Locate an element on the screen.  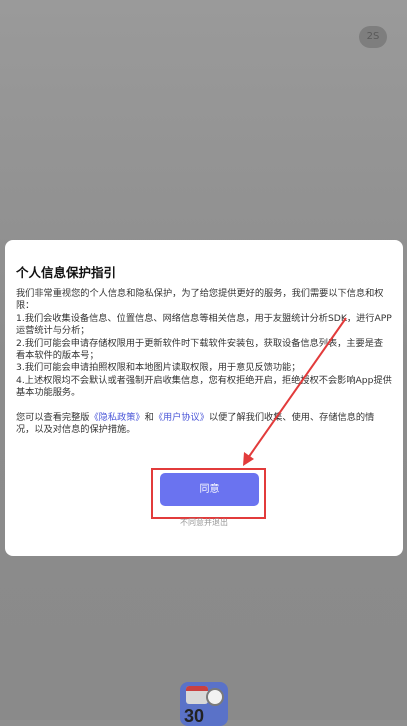
calendar-clock-app-icon: 30 is located at coordinates (204, 704).